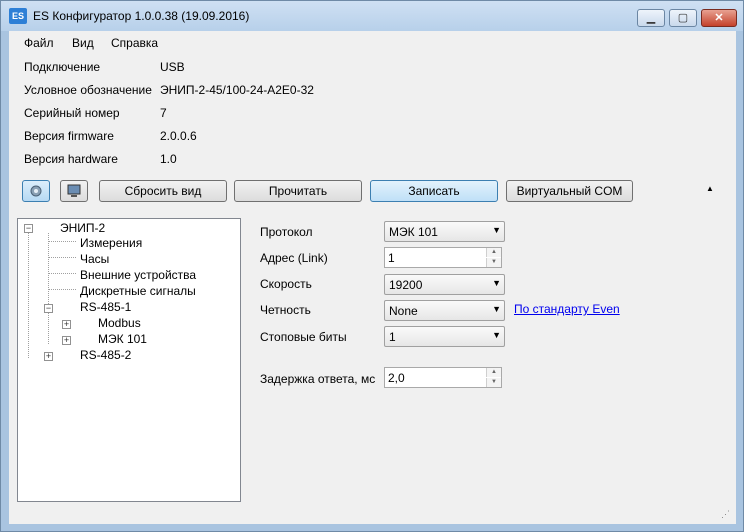 Image resolution: width=744 pixels, height=532 pixels. I want to click on serial-value: 7, so click(163, 113).